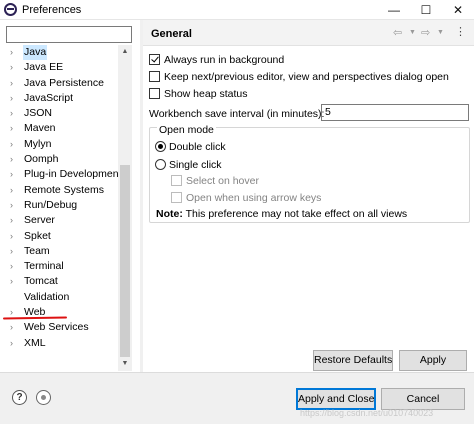 Image resolution: width=474 pixels, height=424 pixels. Describe the element at coordinates (10, 9) in the screenshot. I see `eclipse-logo-icon` at that location.